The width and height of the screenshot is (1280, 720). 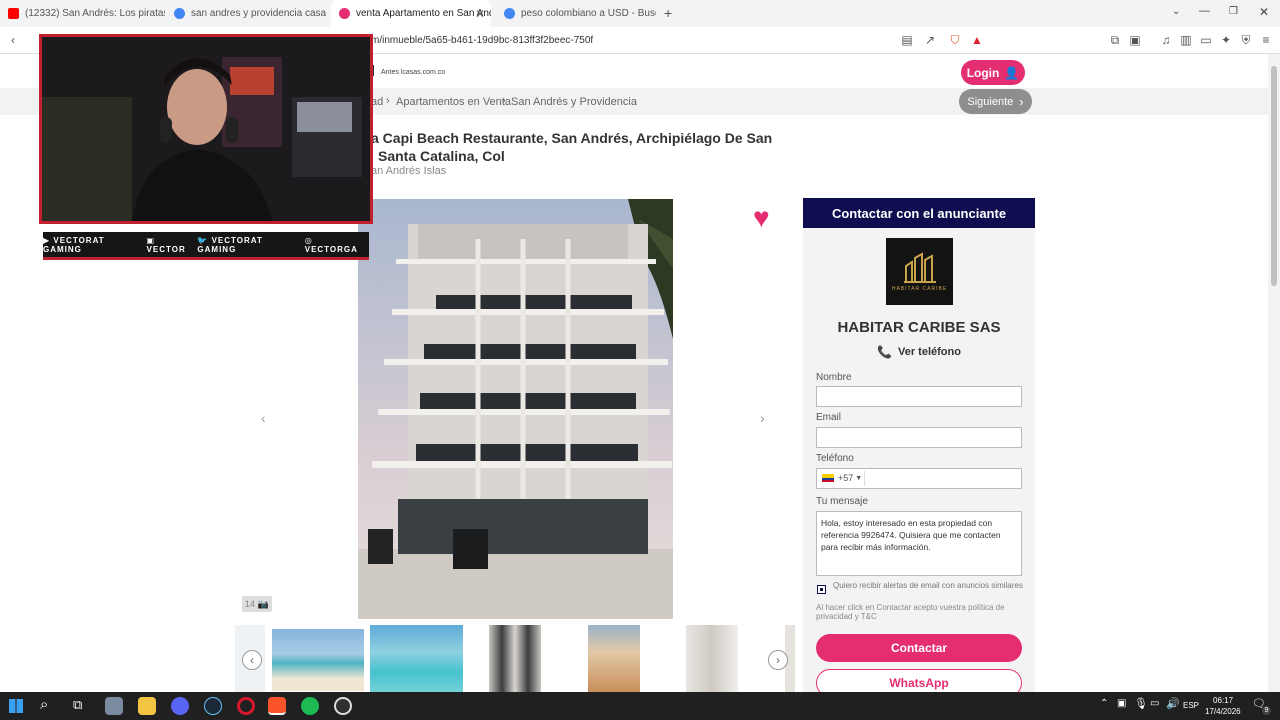 I want to click on webcam-feed, so click(x=206, y=129).